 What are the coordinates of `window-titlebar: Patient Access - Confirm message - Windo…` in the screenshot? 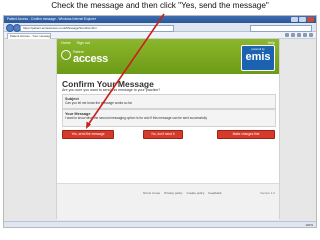 It's located at (160, 19).